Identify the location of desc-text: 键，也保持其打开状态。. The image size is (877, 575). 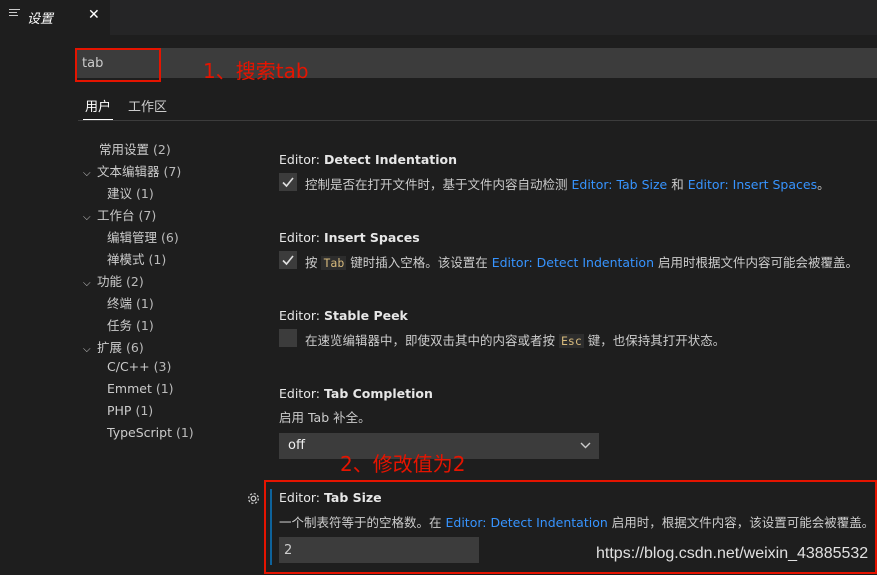
(654, 340).